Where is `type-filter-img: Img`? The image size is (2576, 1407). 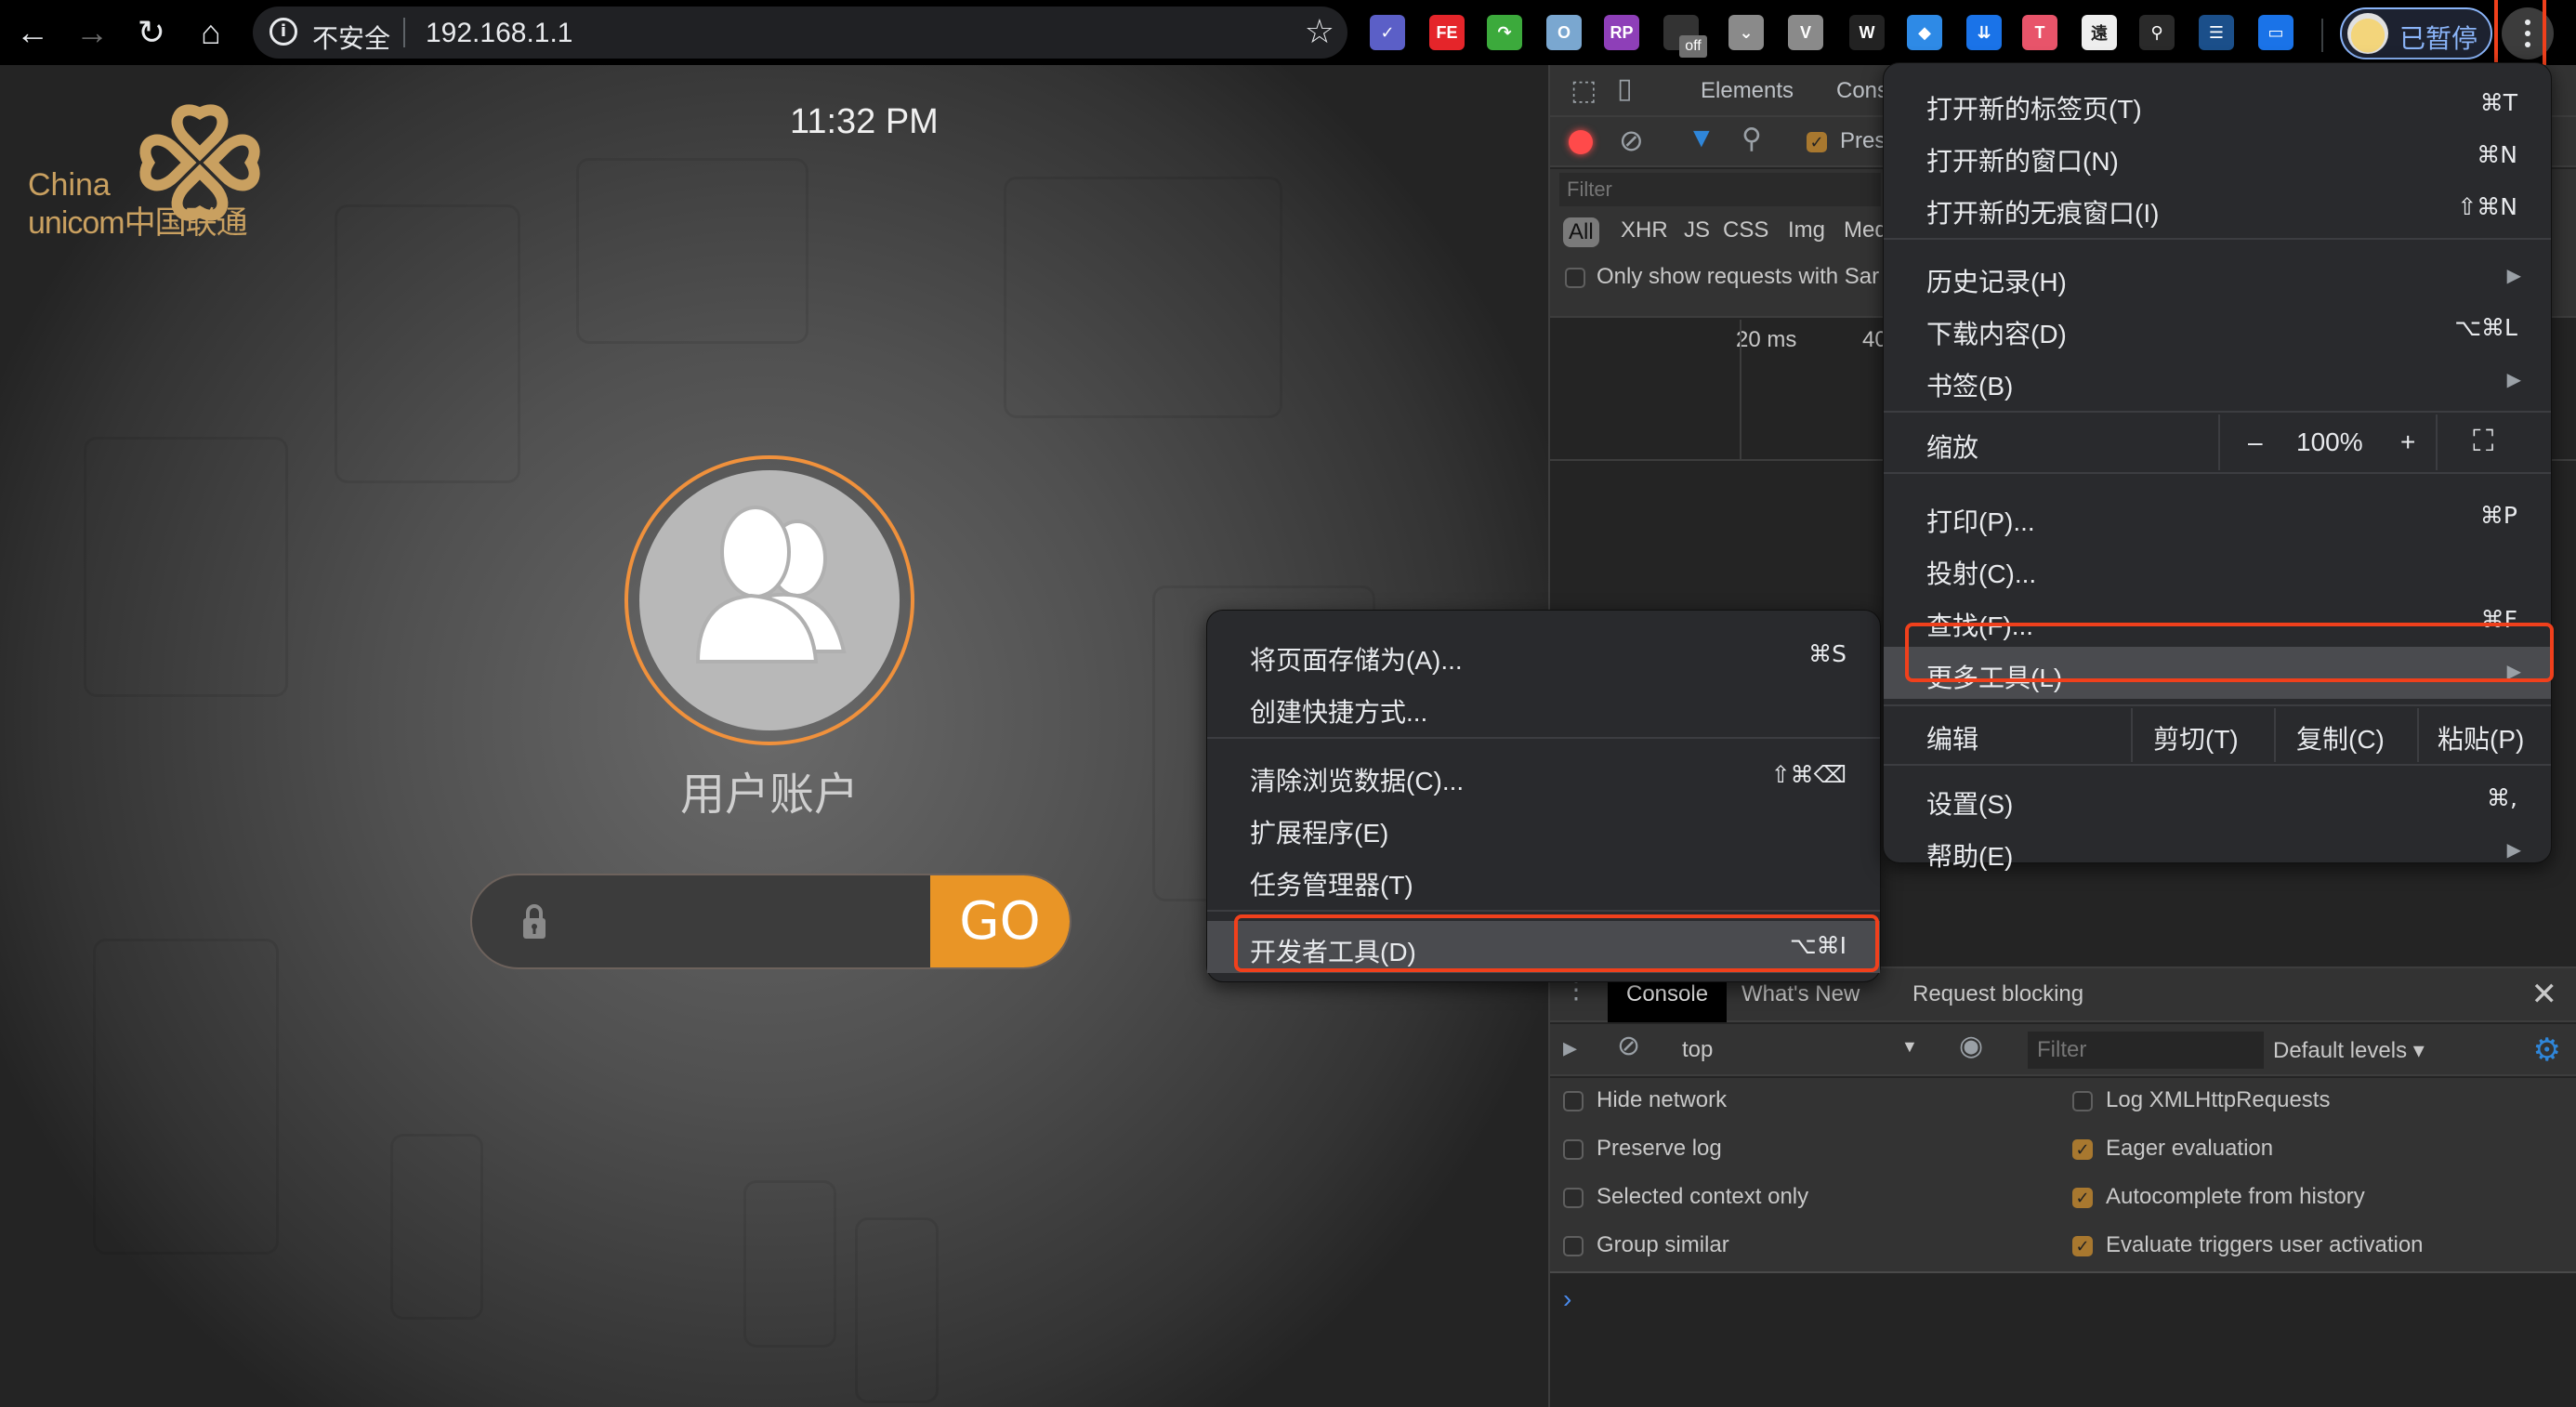 type-filter-img: Img is located at coordinates (1806, 230).